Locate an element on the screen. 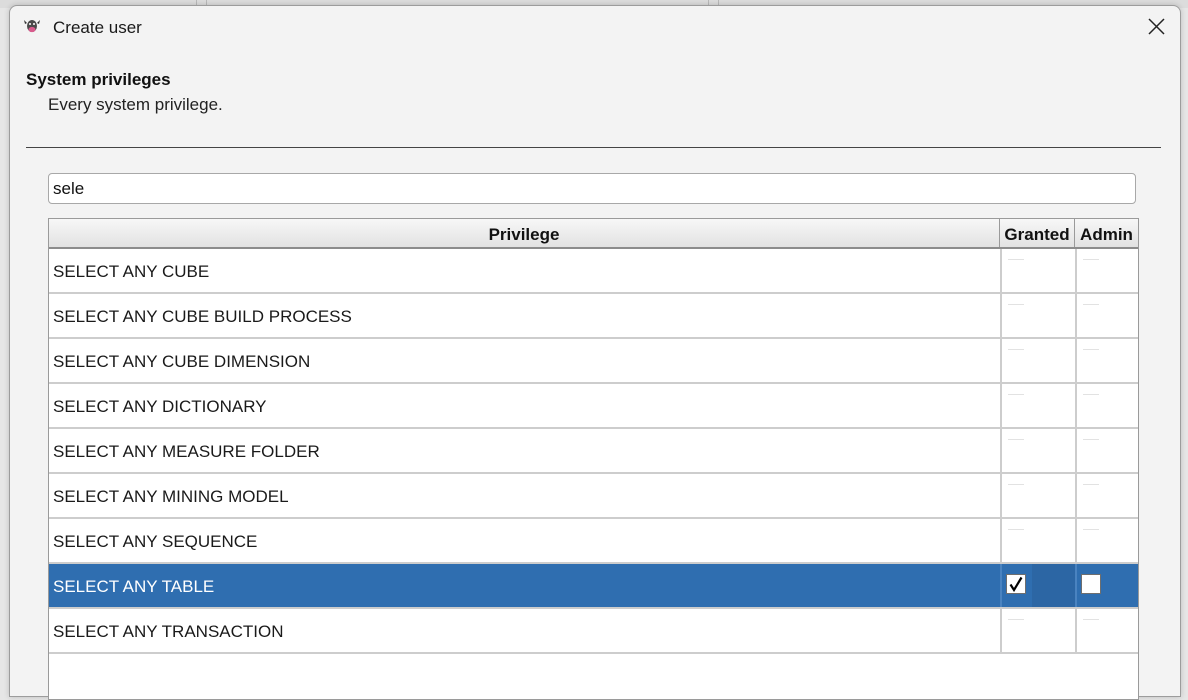  admin-checkbox is located at coordinates (1091, 584).